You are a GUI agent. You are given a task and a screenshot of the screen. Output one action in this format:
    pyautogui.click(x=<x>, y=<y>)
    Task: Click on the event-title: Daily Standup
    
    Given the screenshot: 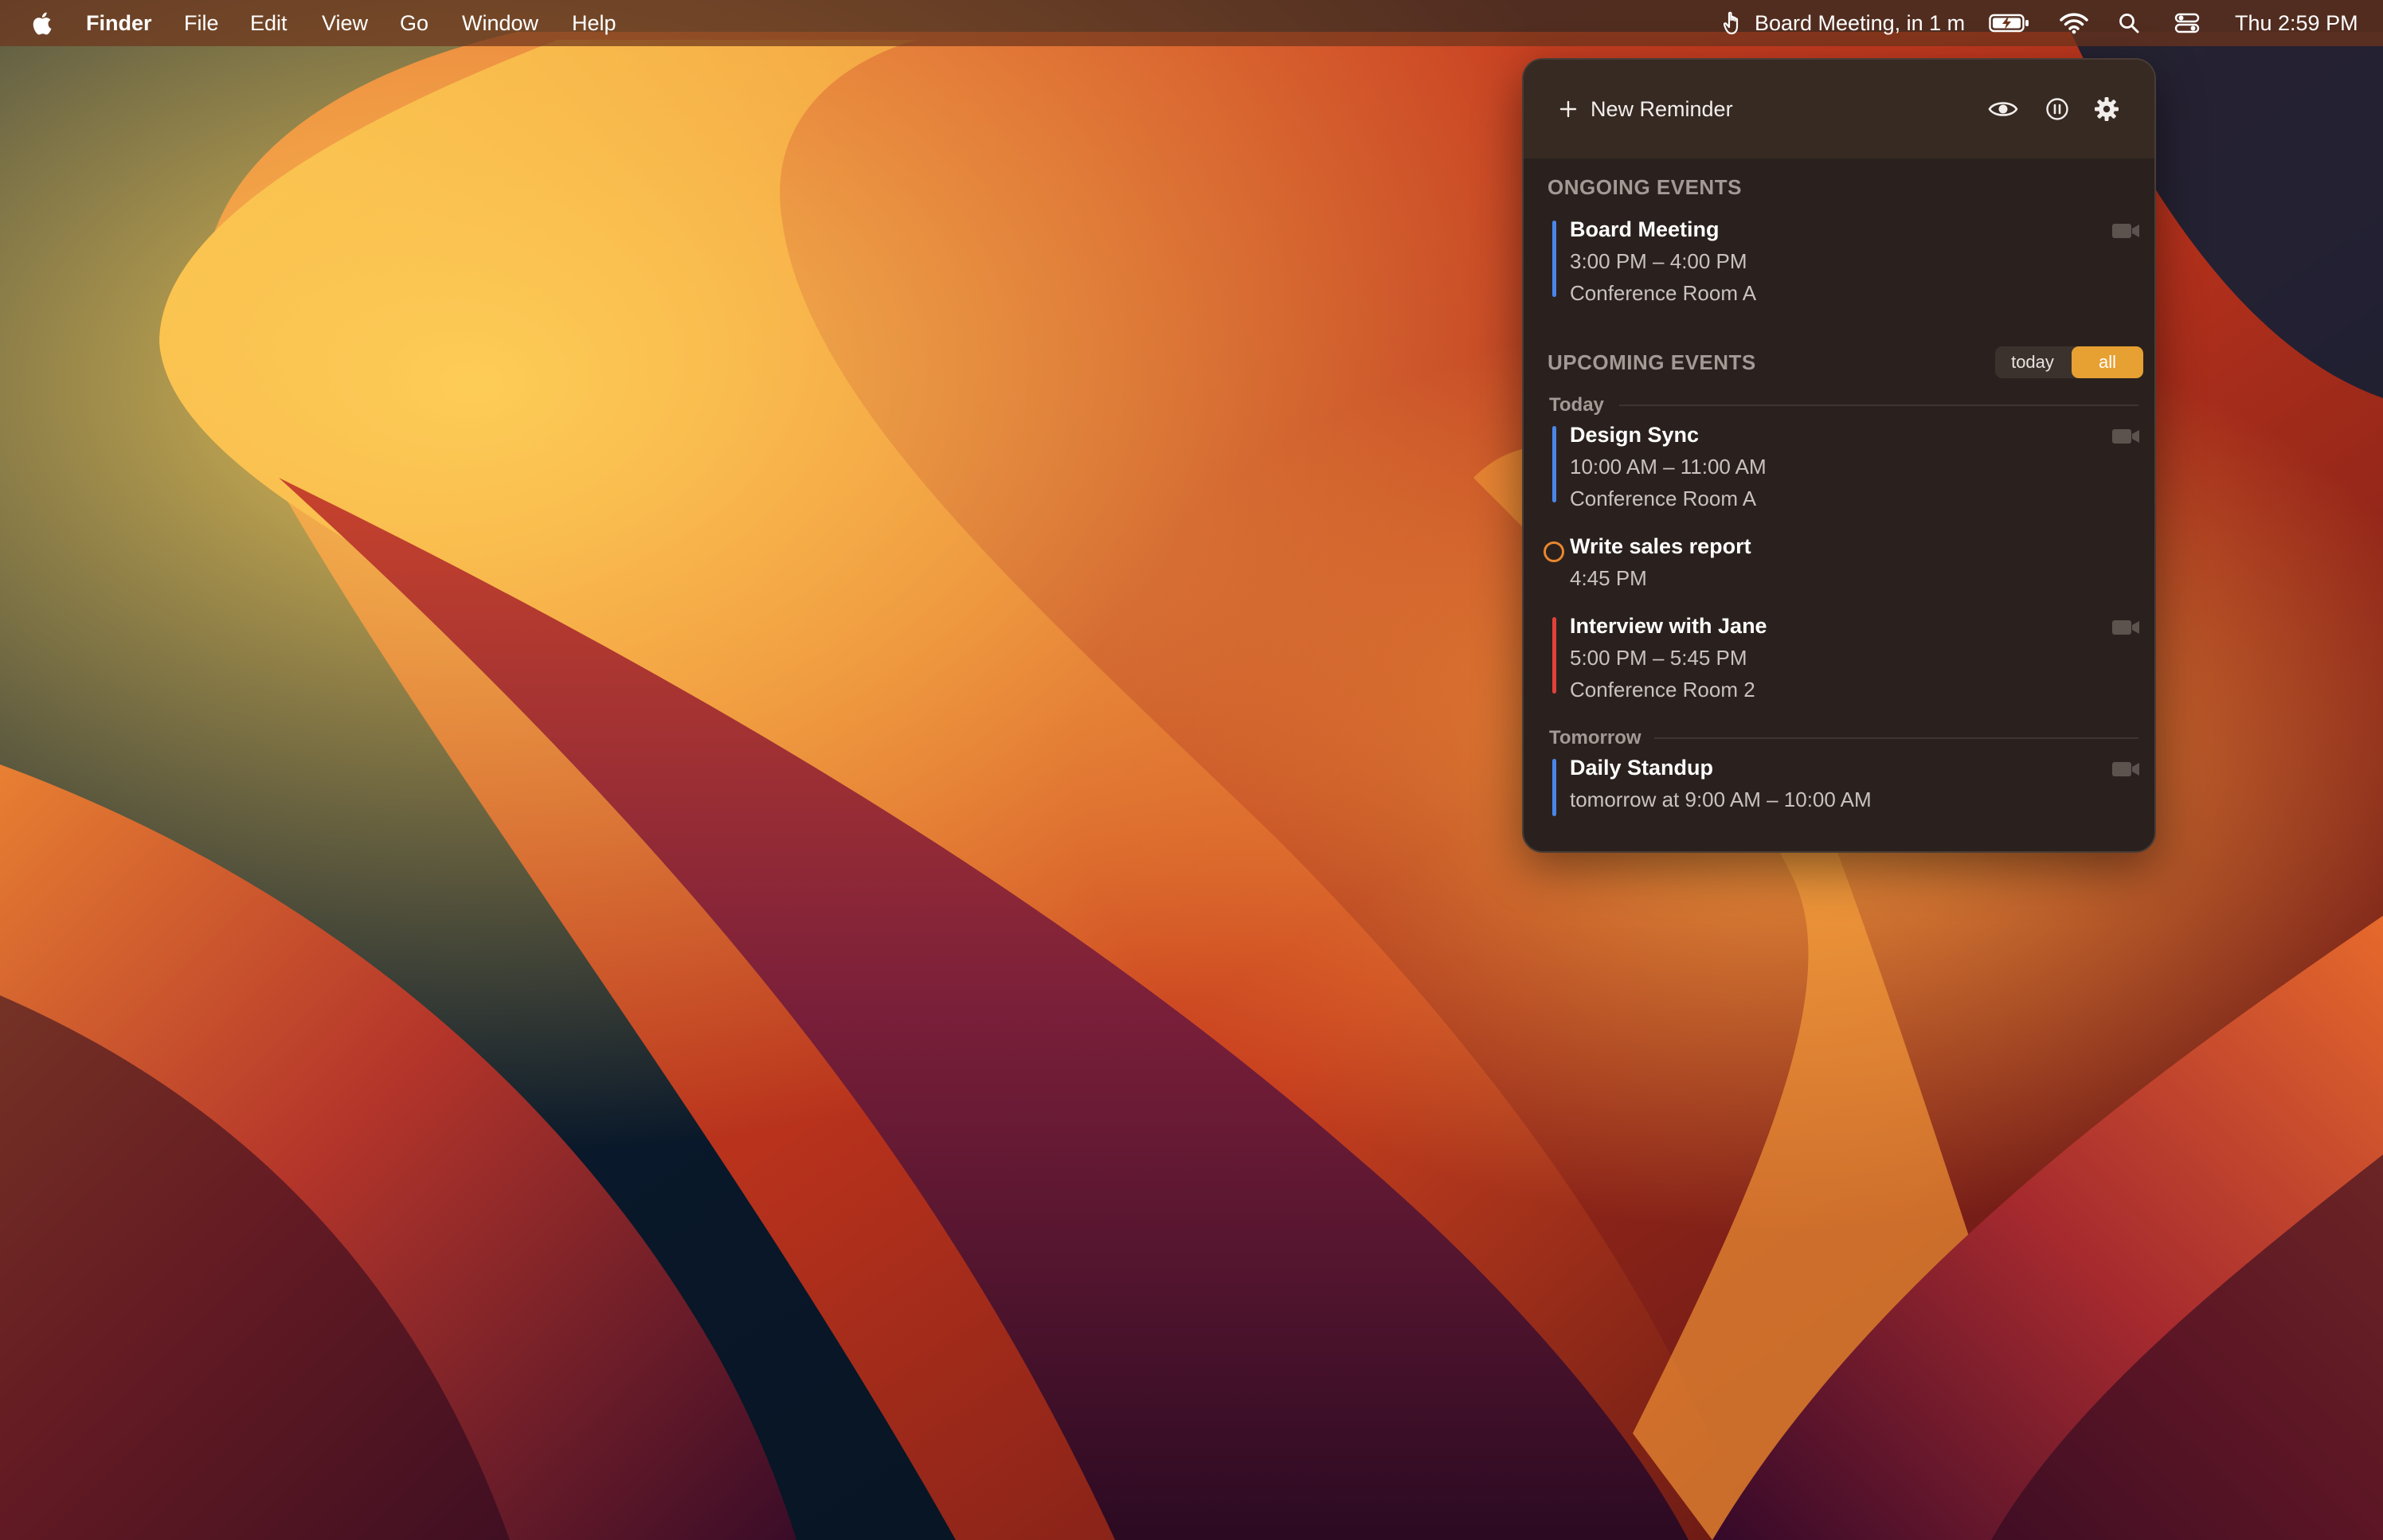 What is the action you would take?
    pyautogui.click(x=1642, y=768)
    